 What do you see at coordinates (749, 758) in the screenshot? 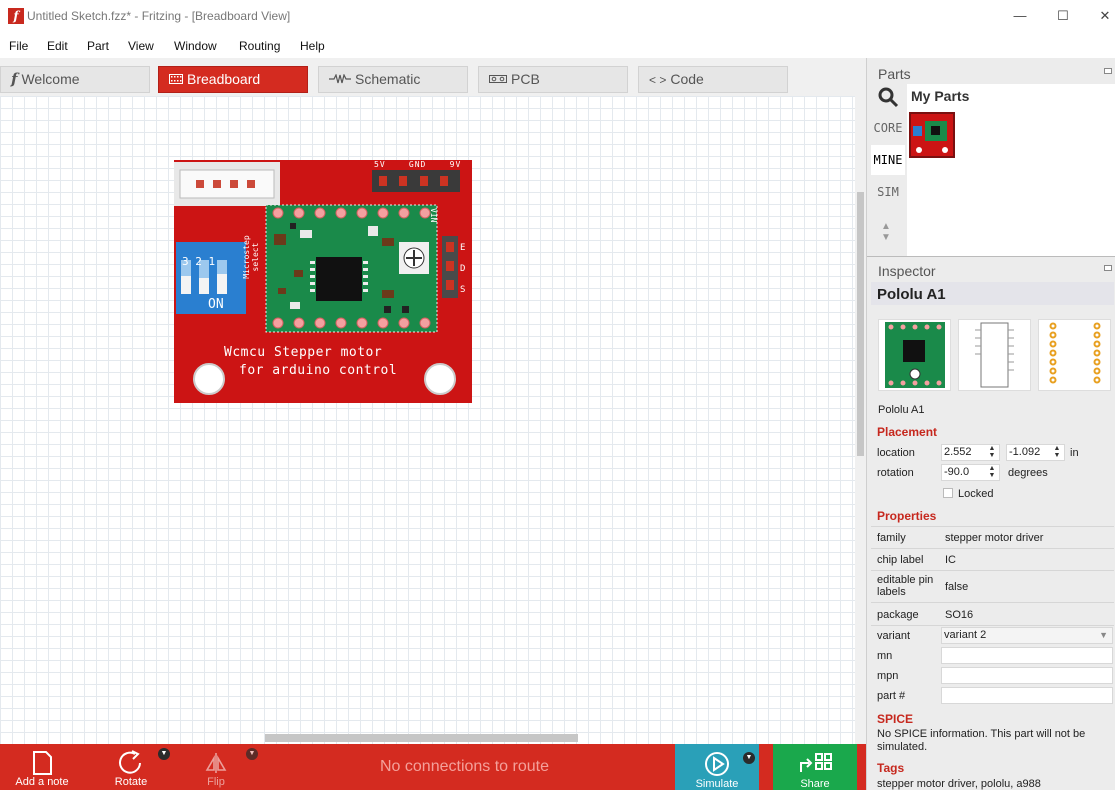
I see `simulate-dropdown-icon: ▼` at bounding box center [749, 758].